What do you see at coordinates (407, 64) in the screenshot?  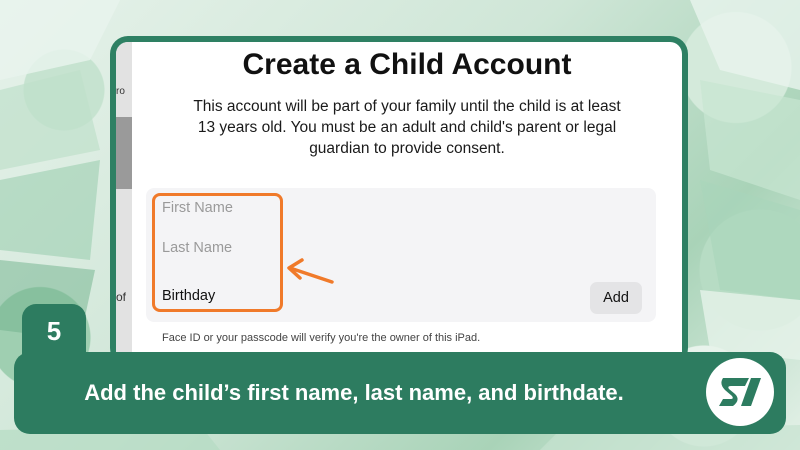 I see `page-title: Create a Child Account` at bounding box center [407, 64].